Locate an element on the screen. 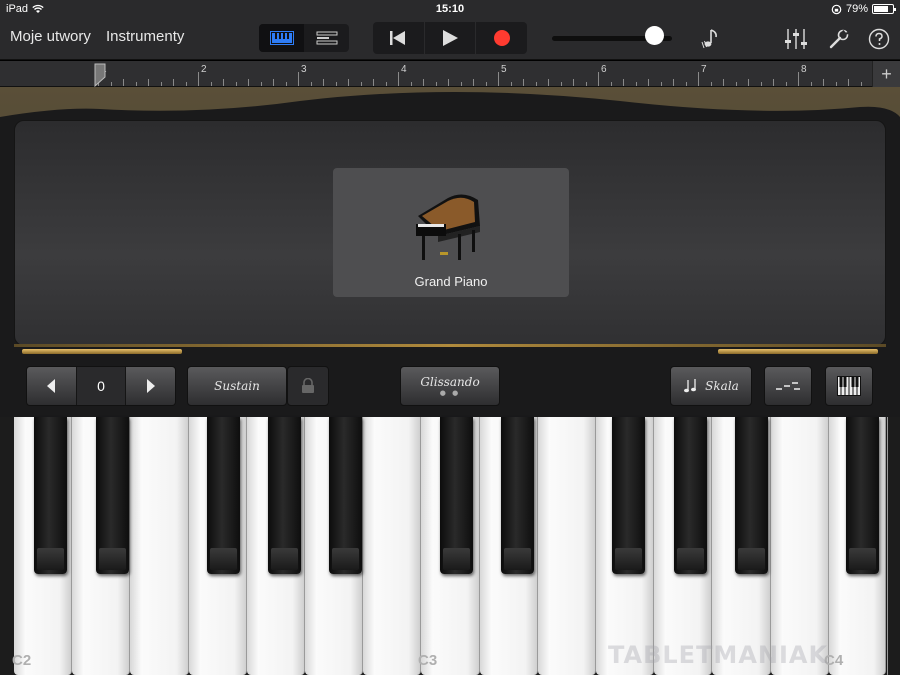 This screenshot has width=900, height=675. gold-strip-right is located at coordinates (798, 351).